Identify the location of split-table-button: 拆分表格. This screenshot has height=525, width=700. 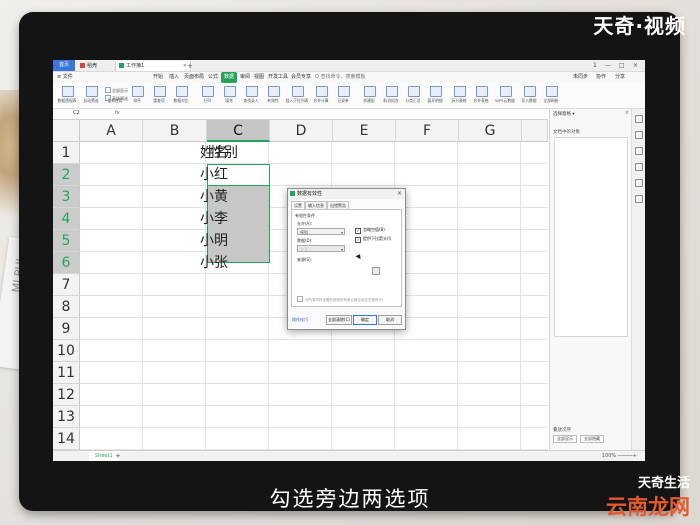
(459, 96).